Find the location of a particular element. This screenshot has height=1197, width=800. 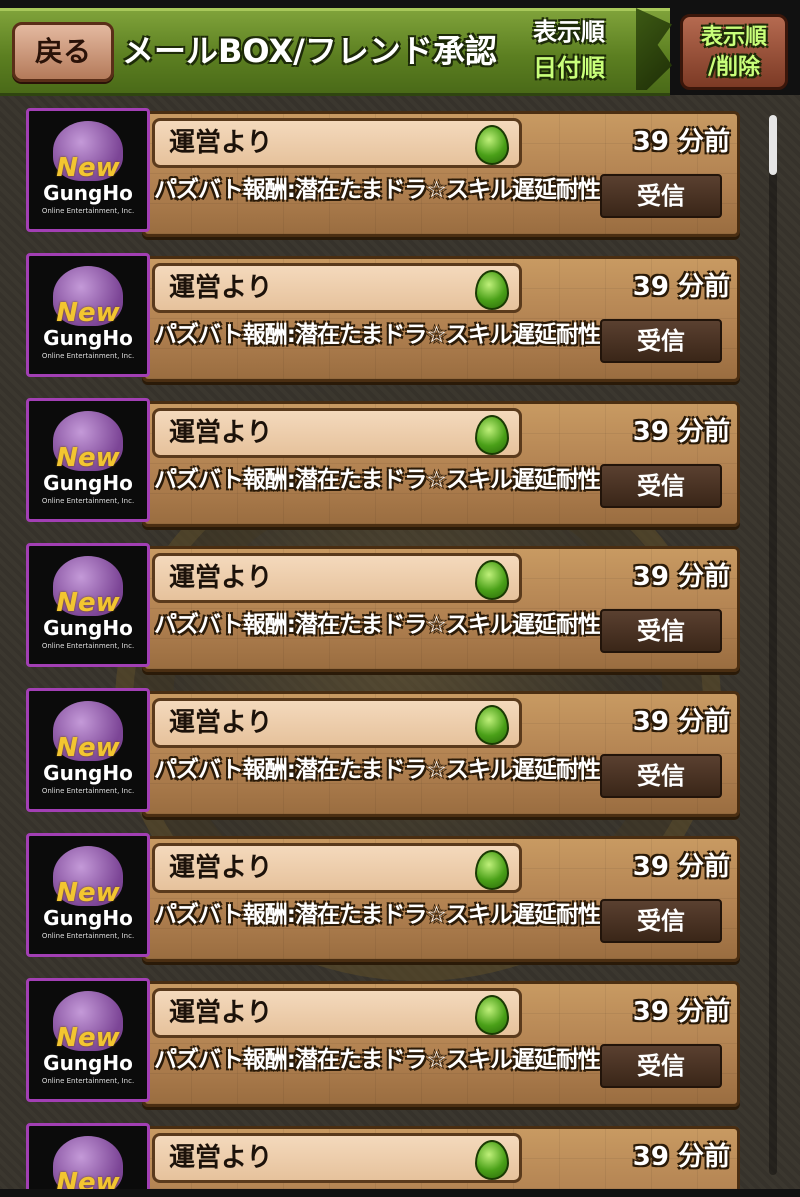

sort-order-value: 日付順 is located at coordinates (569, 68).